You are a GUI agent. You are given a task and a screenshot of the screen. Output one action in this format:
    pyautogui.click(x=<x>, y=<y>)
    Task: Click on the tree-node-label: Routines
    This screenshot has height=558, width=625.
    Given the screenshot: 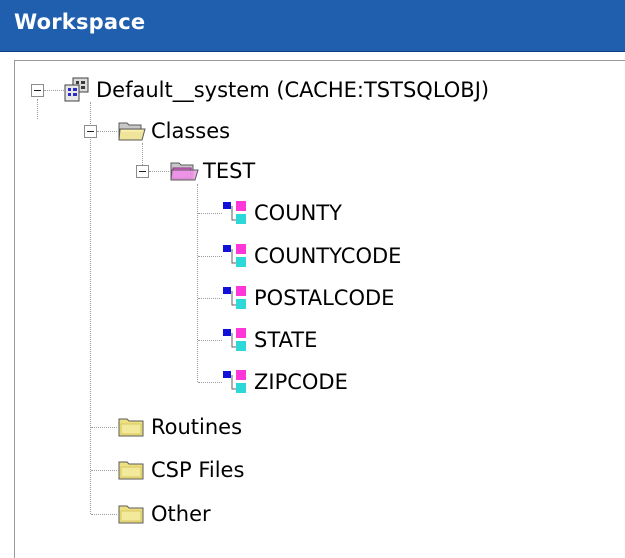 What is the action you would take?
    pyautogui.click(x=197, y=427)
    